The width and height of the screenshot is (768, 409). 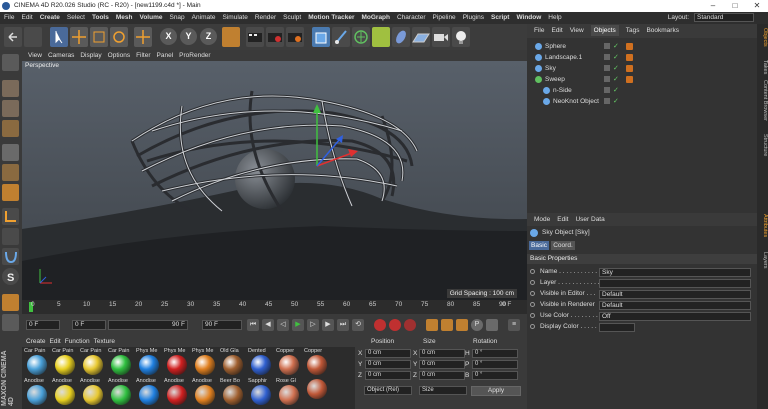 I want to click on material-swatch: Copper, so click(x=317, y=362).